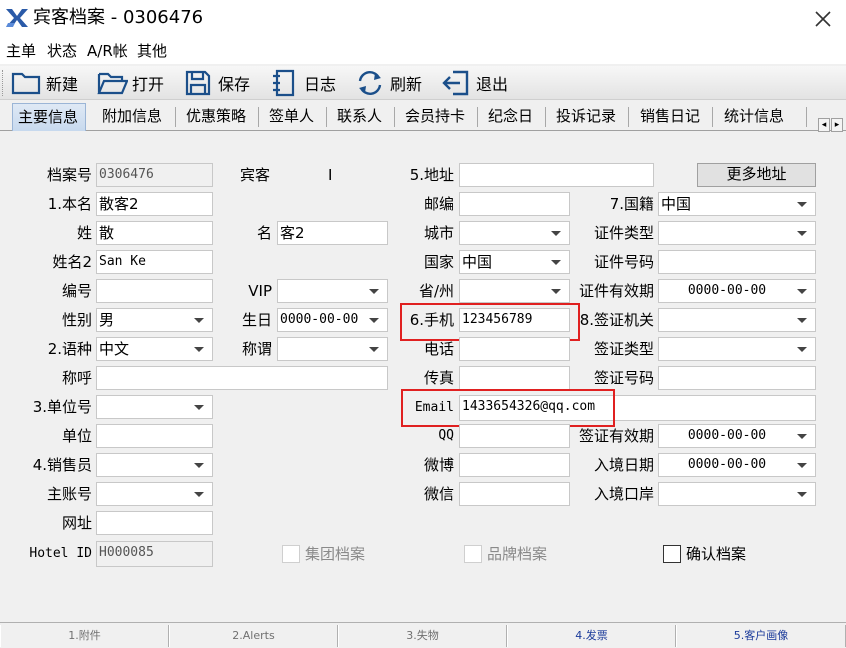  Describe the element at coordinates (737, 320) in the screenshot. I see `visa-authority-select` at that location.